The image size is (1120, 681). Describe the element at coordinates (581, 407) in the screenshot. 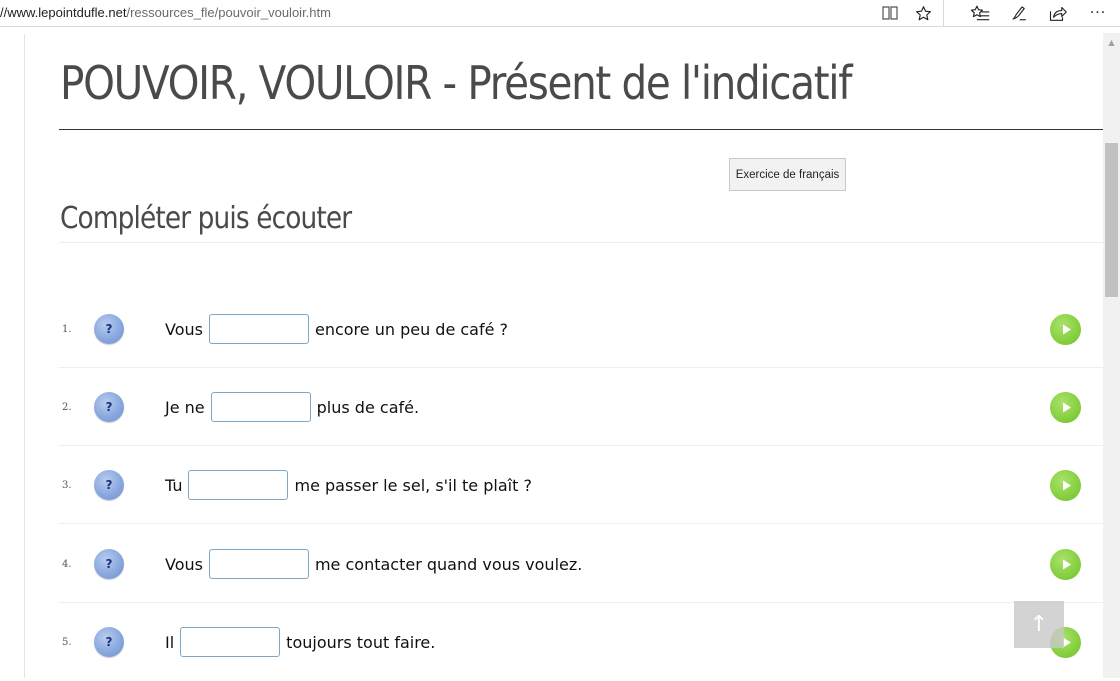

I see `exercise-row: 2. ? Je ne plus de café.` at that location.